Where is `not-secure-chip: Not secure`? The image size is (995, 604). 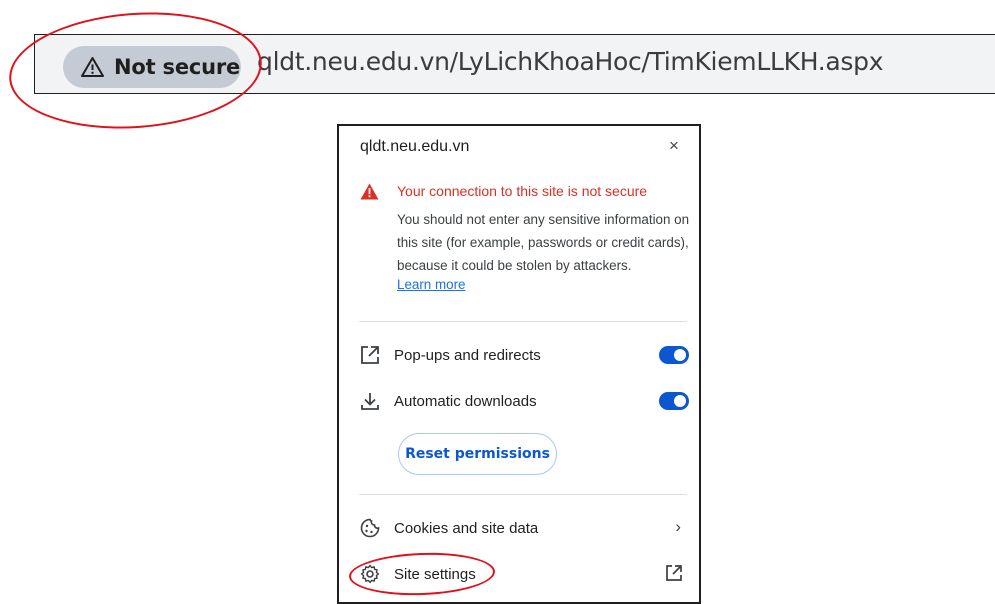
not-secure-chip: Not secure is located at coordinates (152, 67).